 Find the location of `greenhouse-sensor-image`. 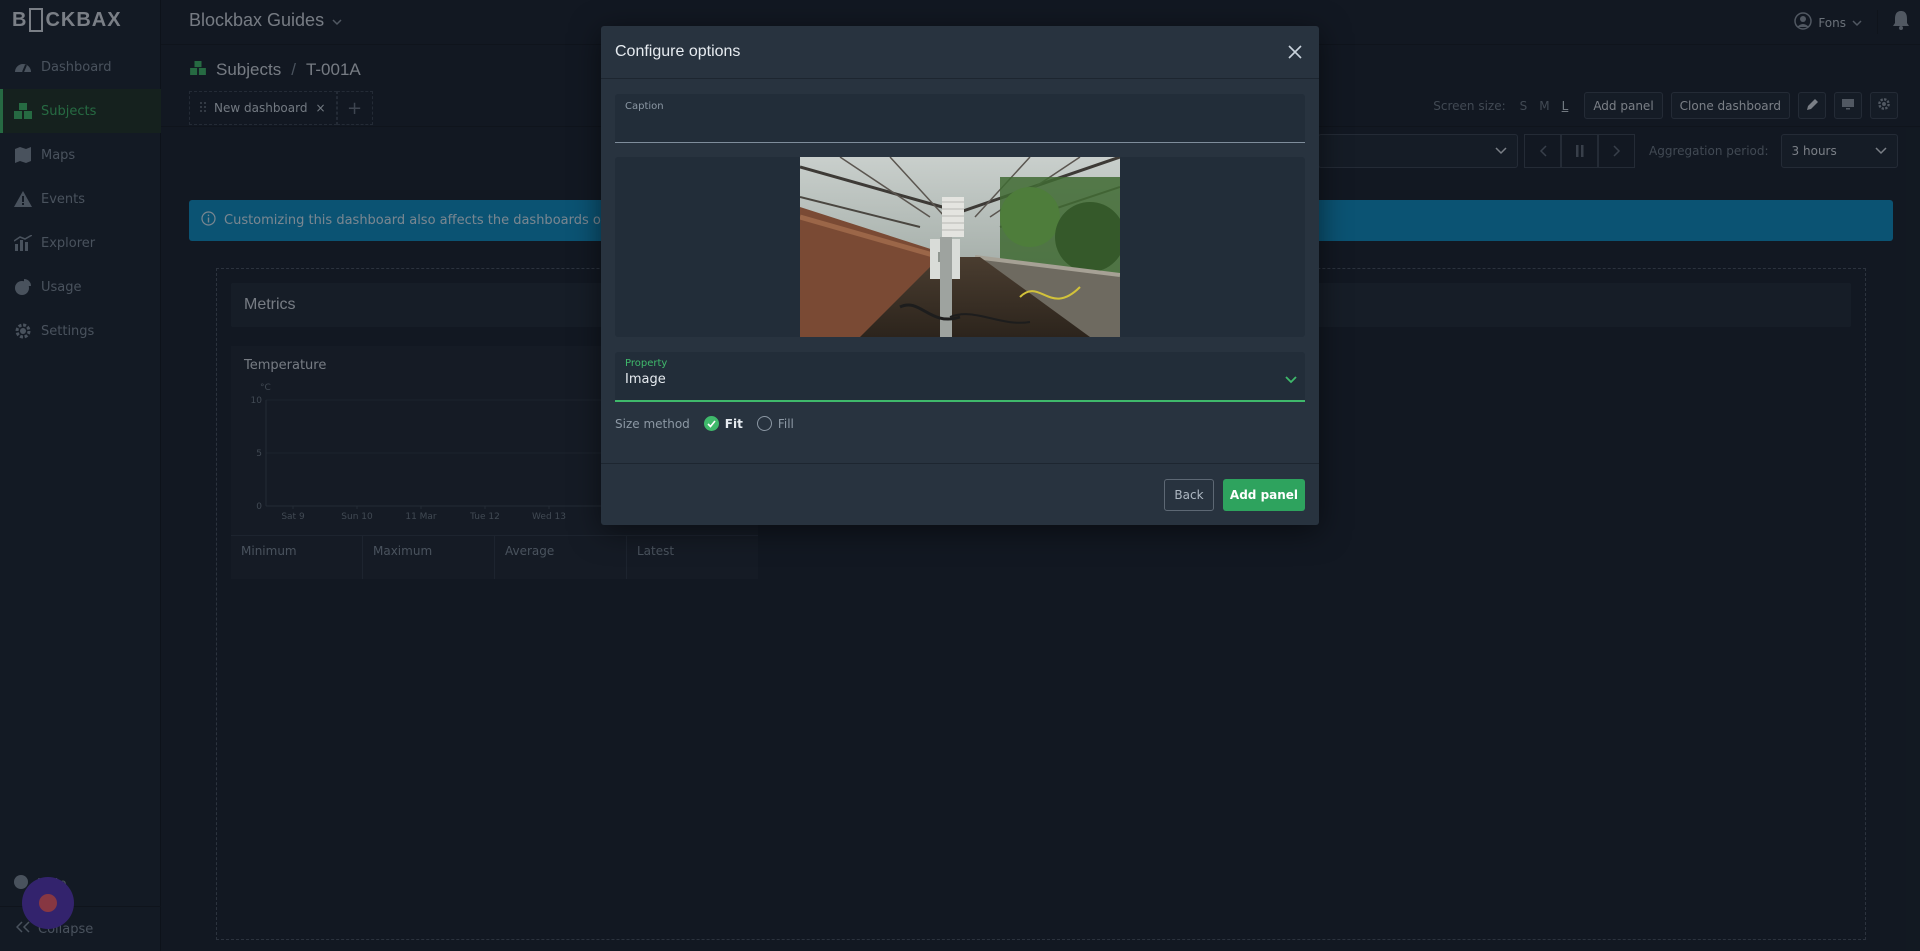

greenhouse-sensor-image is located at coordinates (960, 247).